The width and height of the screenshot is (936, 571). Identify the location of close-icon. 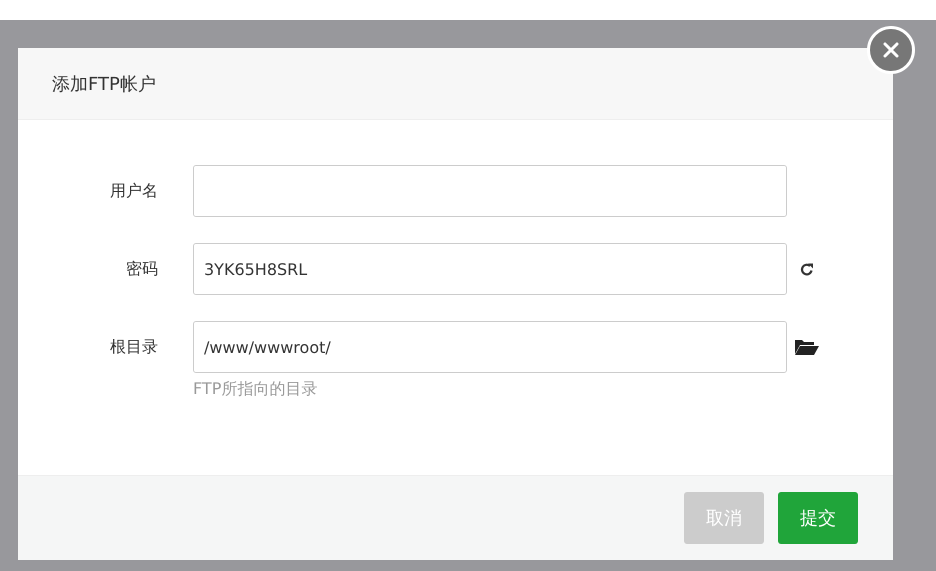
(891, 50).